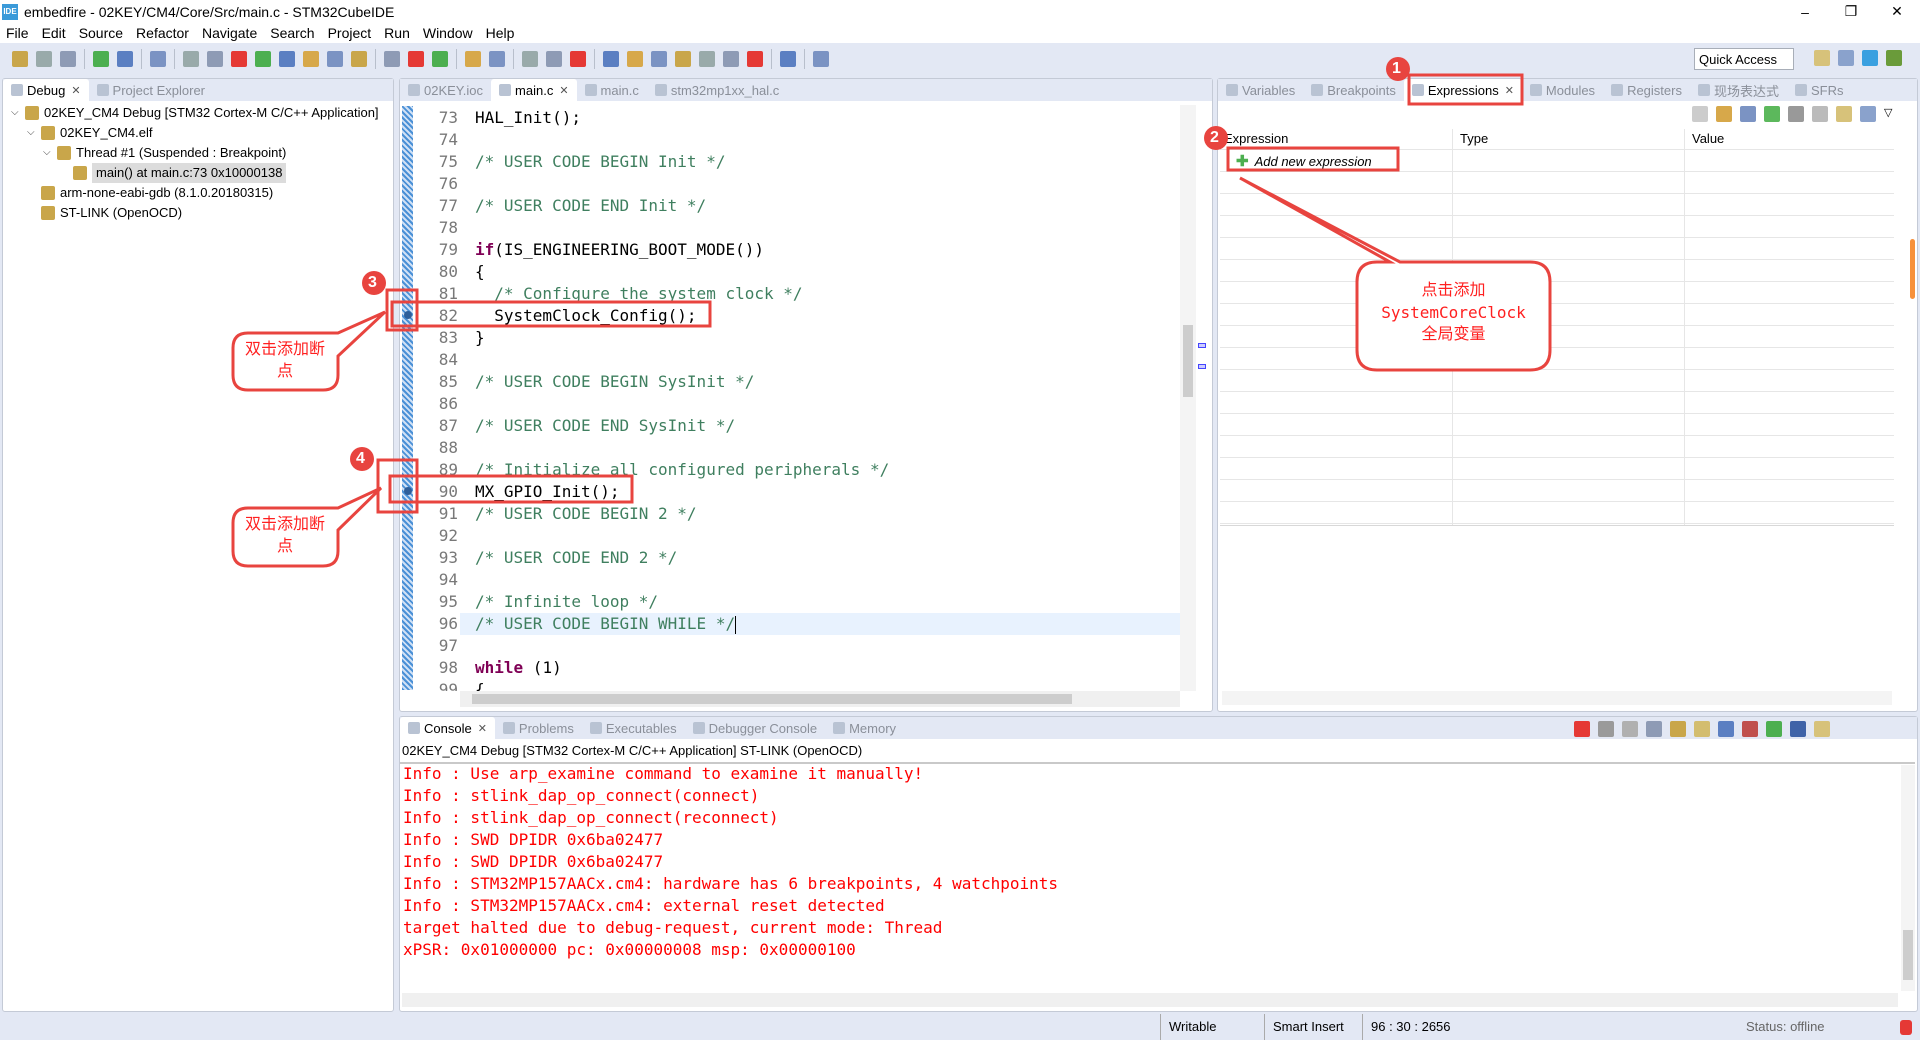 This screenshot has width=1920, height=1040. What do you see at coordinates (1844, 114) in the screenshot?
I see `new-view-icon` at bounding box center [1844, 114].